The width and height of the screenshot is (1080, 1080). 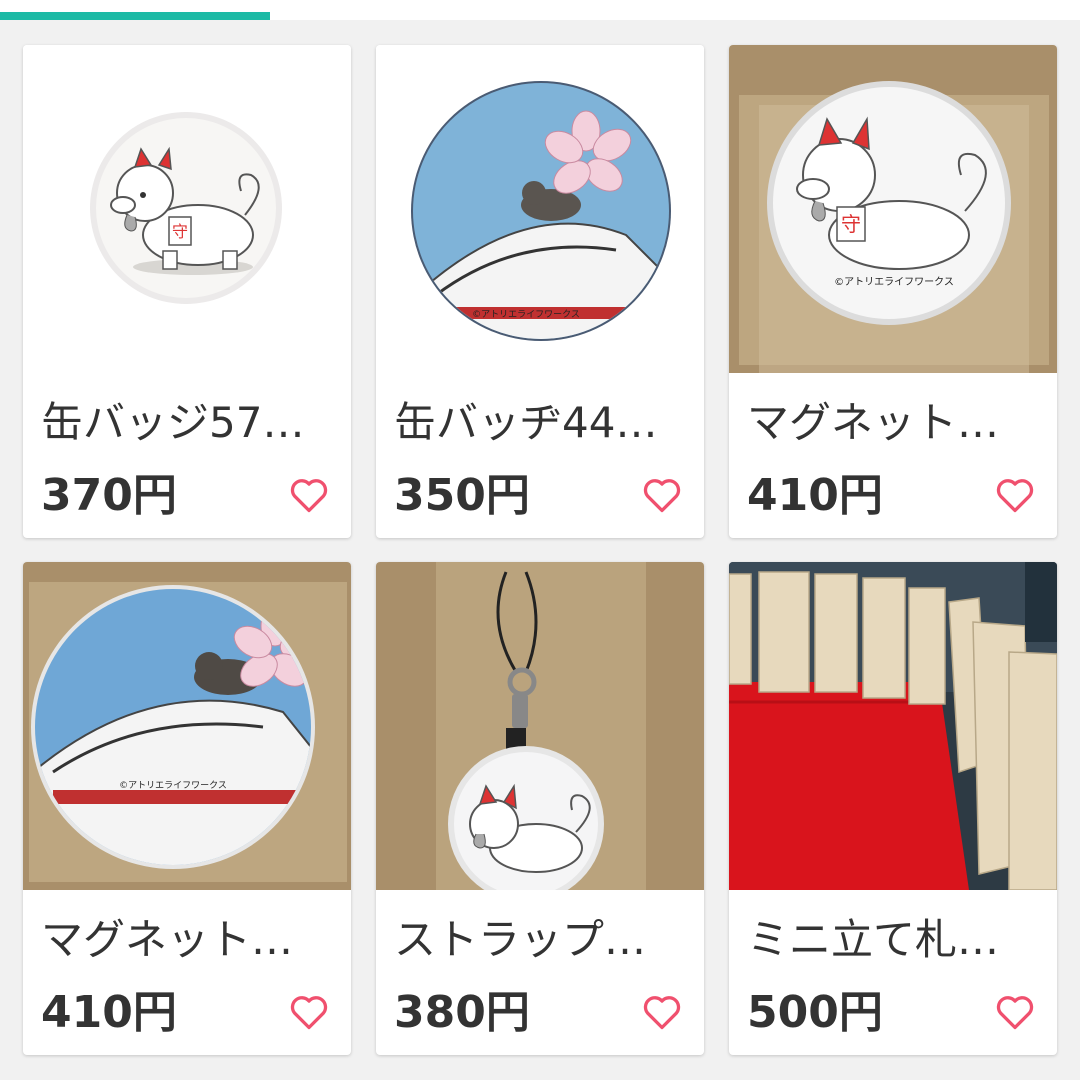 What do you see at coordinates (462, 495) in the screenshot?
I see `product-price: 350円` at bounding box center [462, 495].